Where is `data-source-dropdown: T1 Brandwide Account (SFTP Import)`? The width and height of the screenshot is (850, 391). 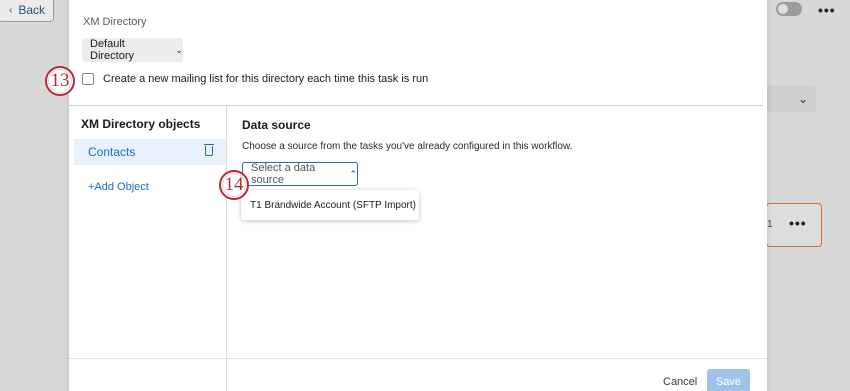 data-source-dropdown: T1 Brandwide Account (SFTP Import) is located at coordinates (330, 205).